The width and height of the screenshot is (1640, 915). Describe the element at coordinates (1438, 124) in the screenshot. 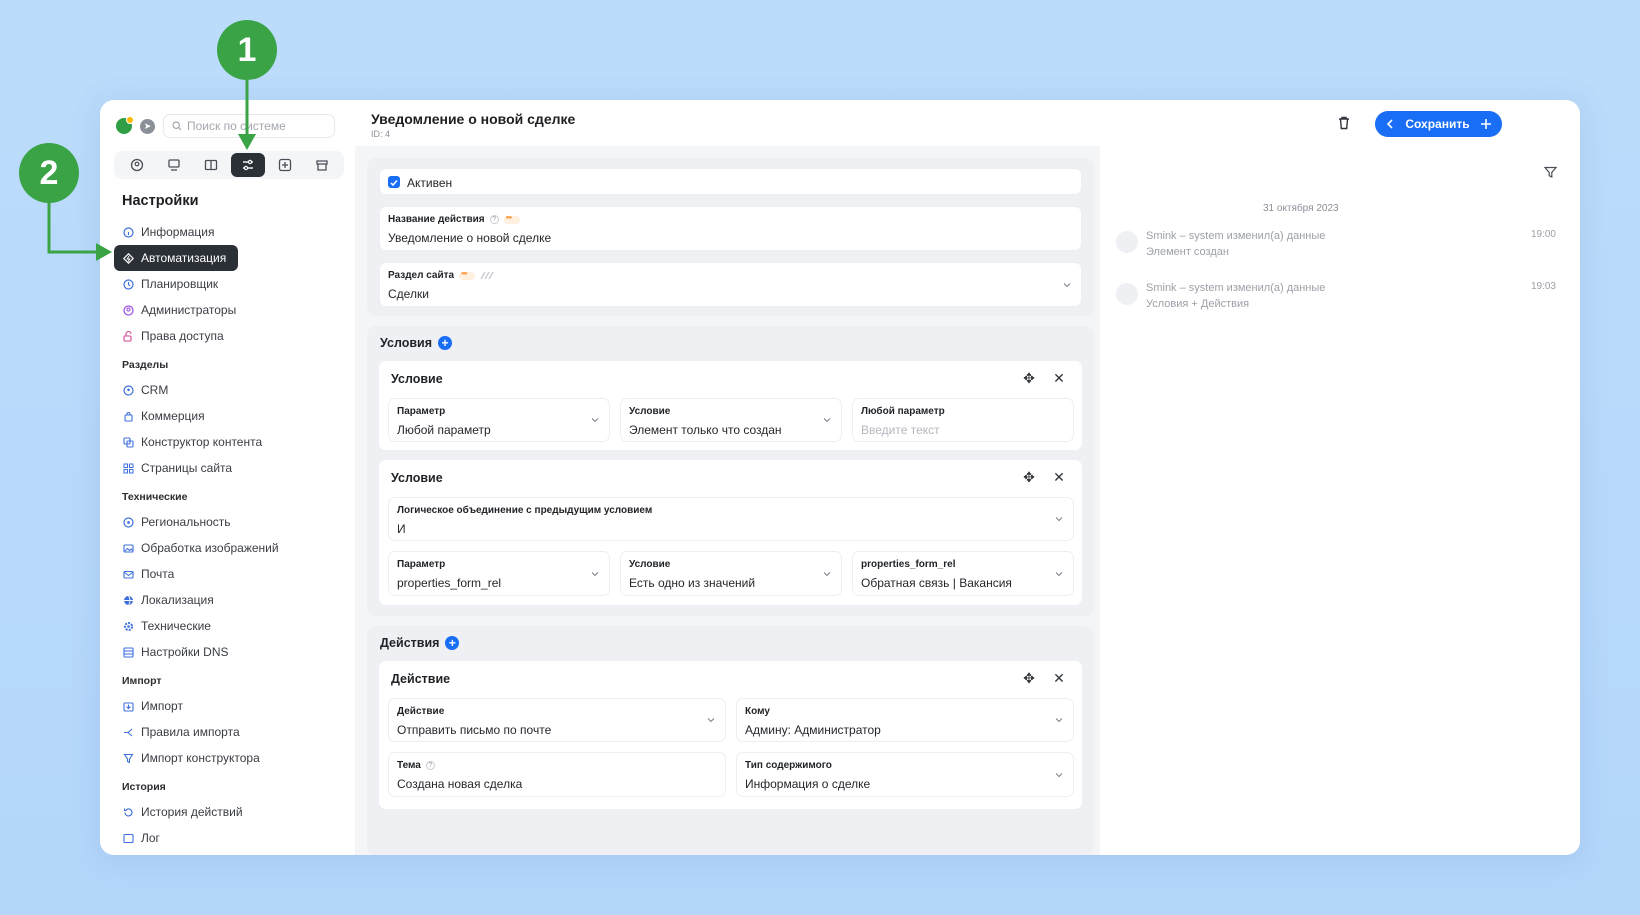

I see `save-button: Сохранить` at that location.